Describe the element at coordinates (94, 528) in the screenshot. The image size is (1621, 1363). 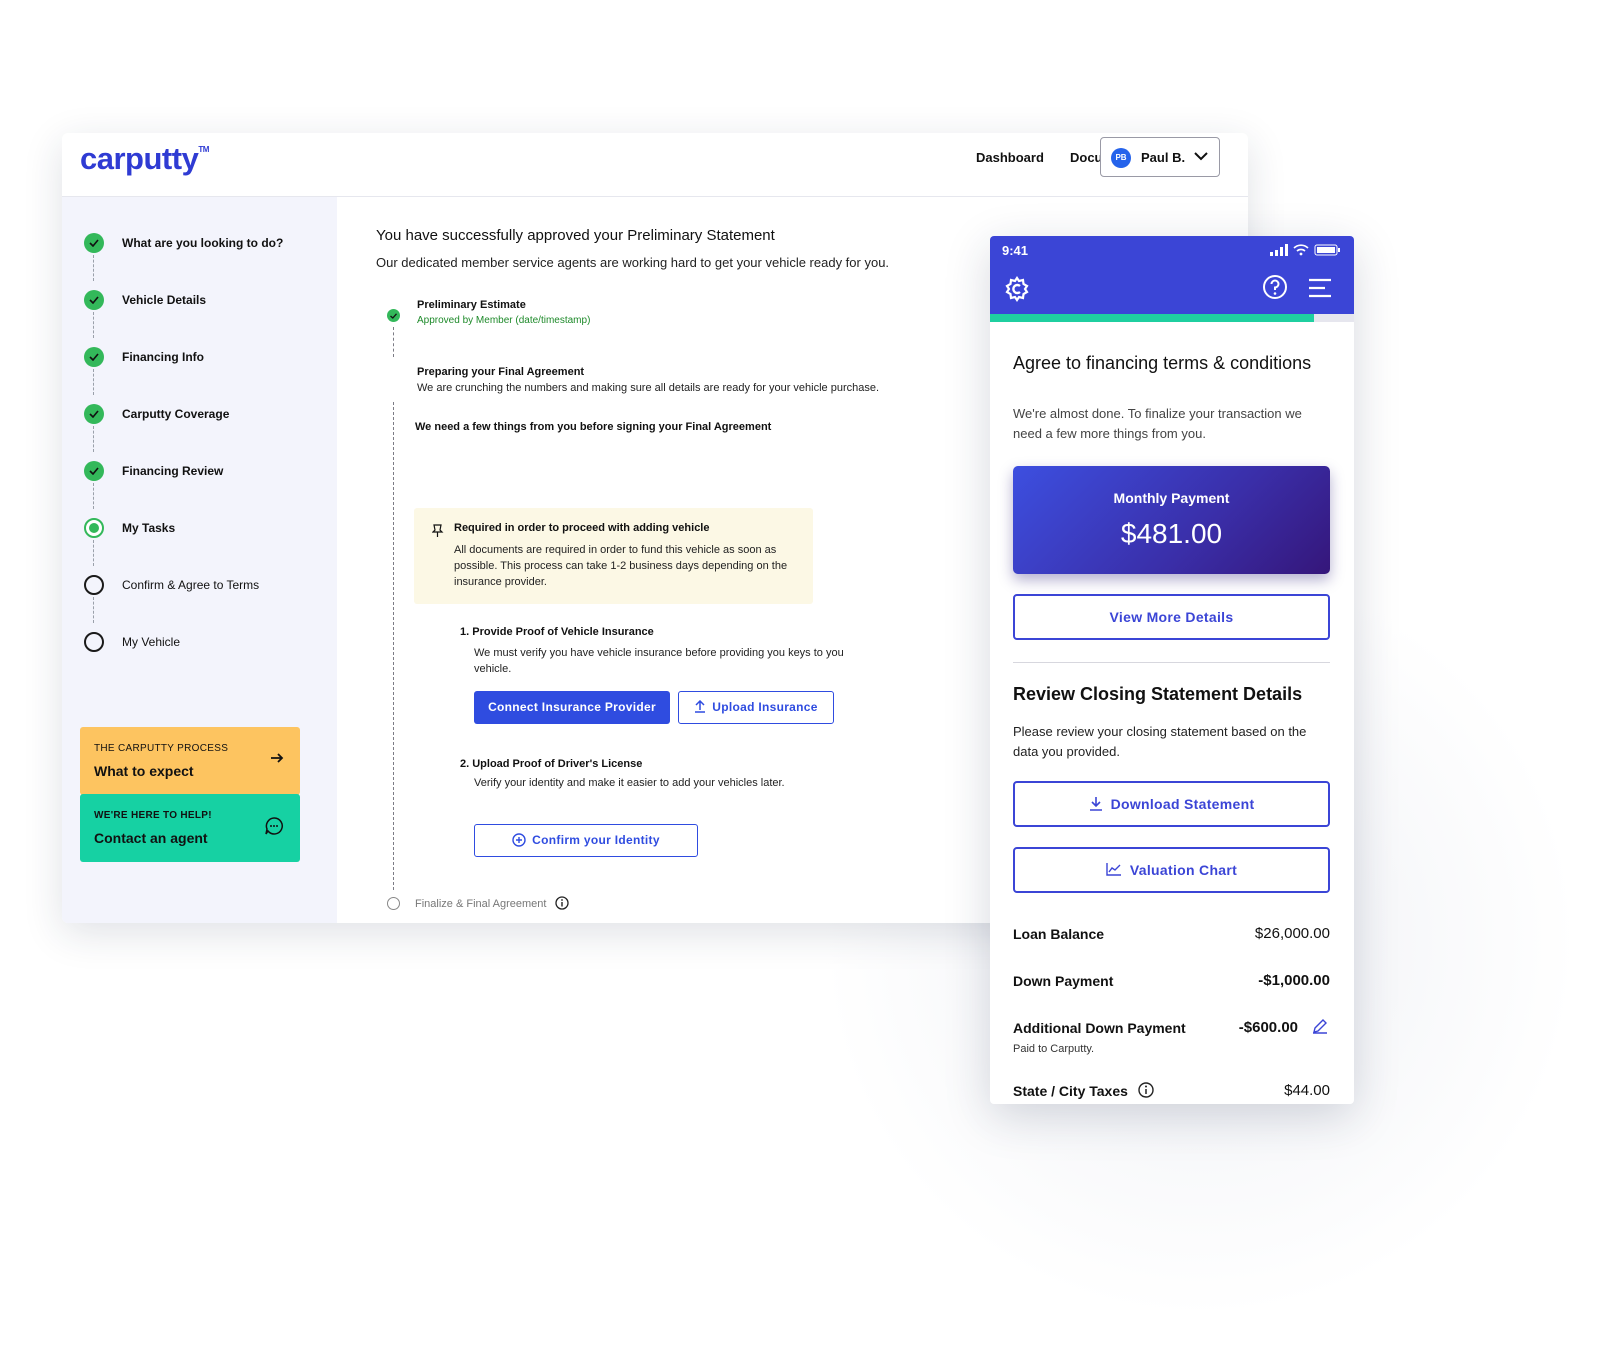
I see `current-step-icon` at that location.